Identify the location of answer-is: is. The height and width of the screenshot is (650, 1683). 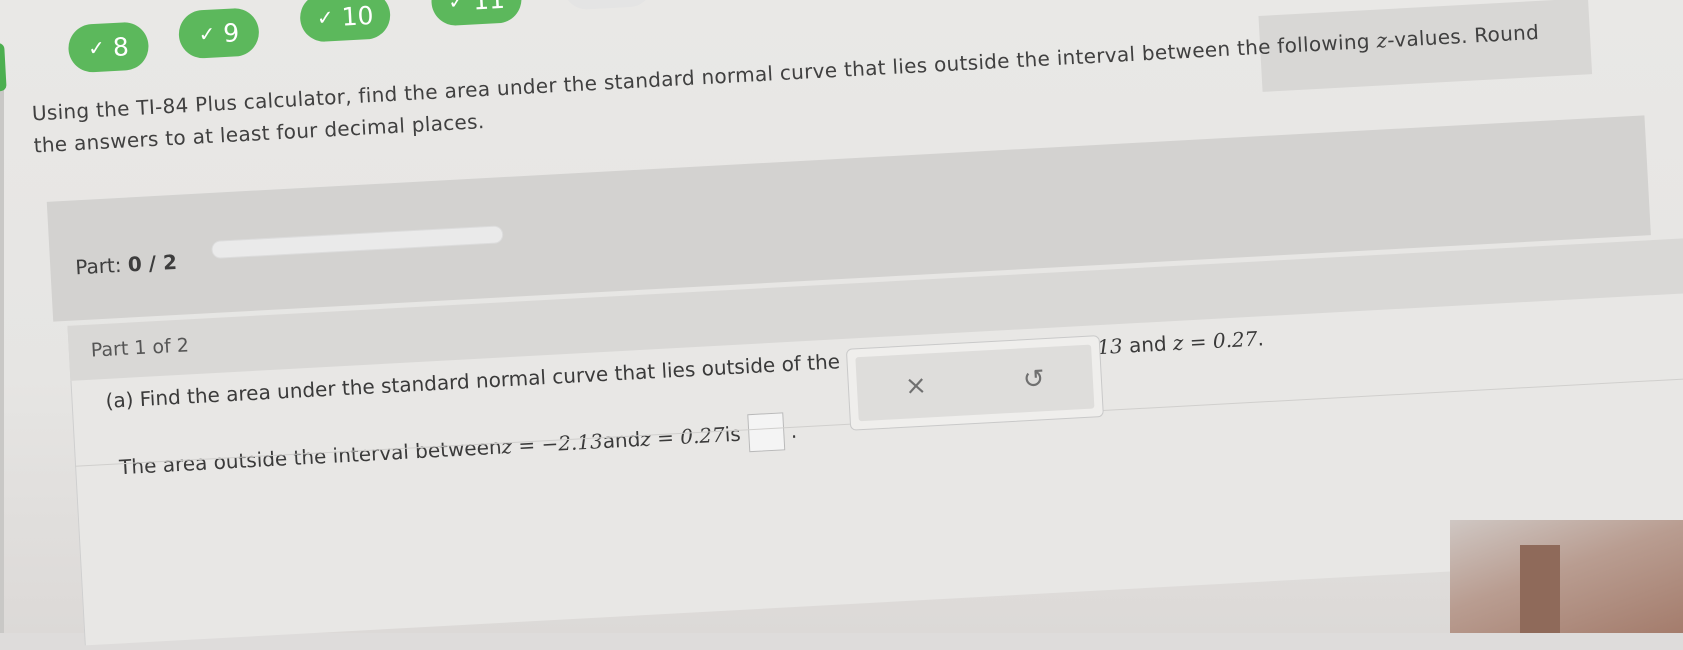
(733, 434).